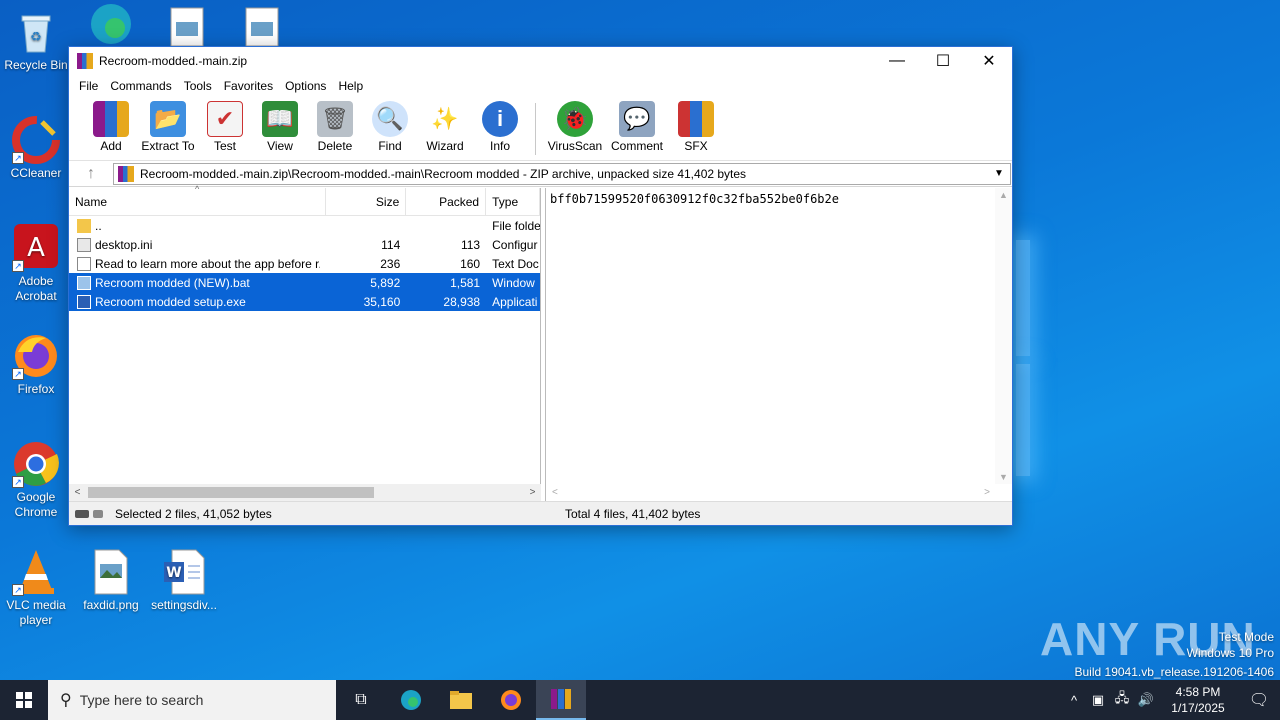  Describe the element at coordinates (36, 364) in the screenshot. I see `desktop-icon-firefox: ↗ Firefox` at that location.